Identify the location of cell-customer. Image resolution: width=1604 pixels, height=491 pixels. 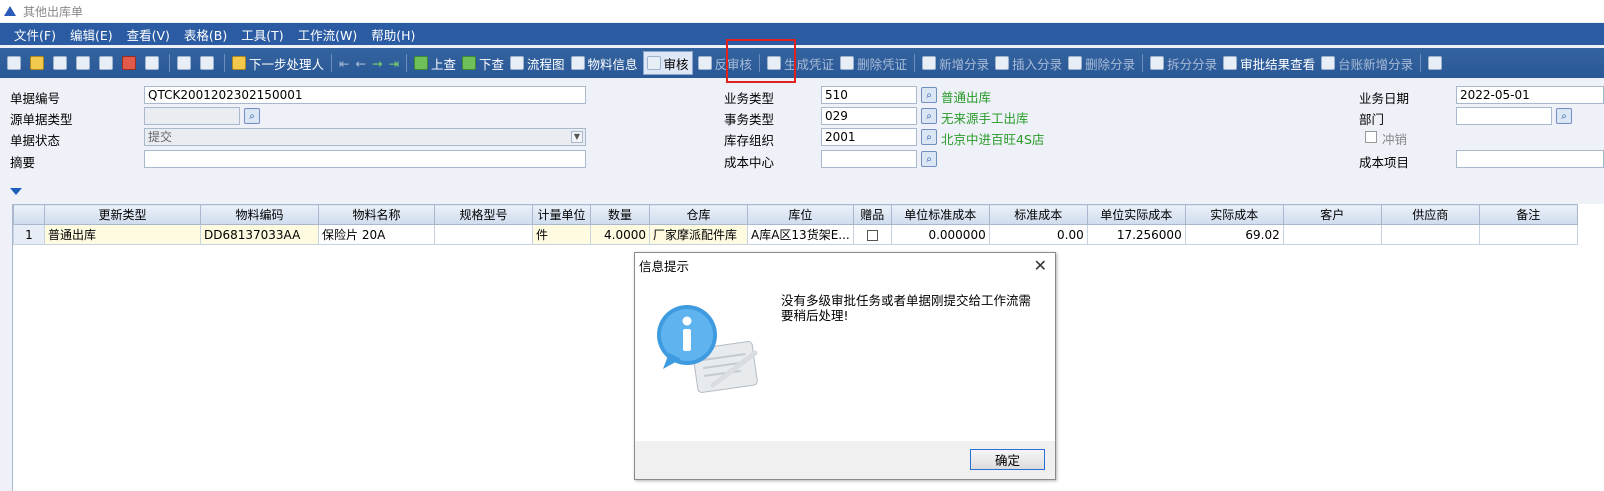
(1332, 234).